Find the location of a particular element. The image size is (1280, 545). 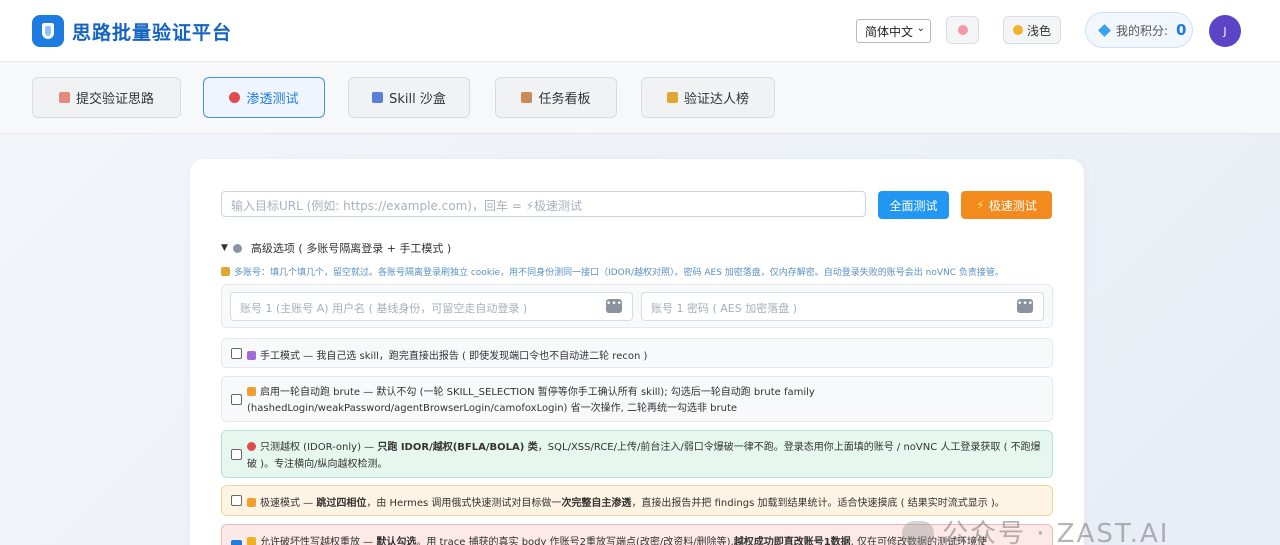

tab-submit-idea: 提交验证思路 is located at coordinates (106, 97).